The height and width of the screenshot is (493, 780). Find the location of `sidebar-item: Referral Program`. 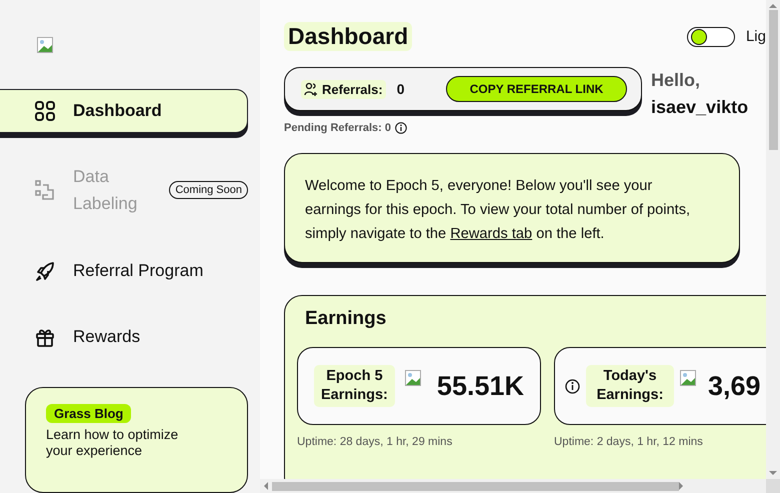

sidebar-item: Referral Program is located at coordinates (124, 271).